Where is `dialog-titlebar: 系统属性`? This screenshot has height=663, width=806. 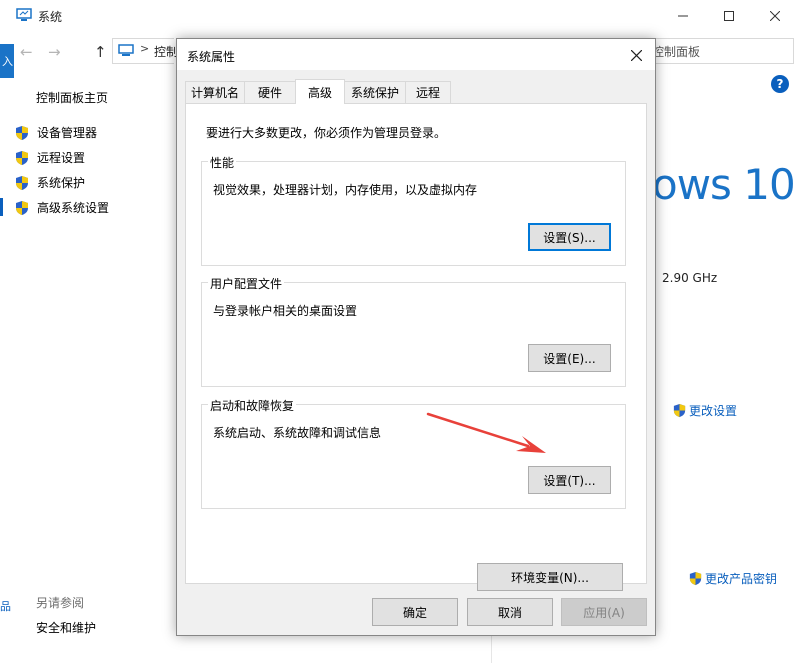
dialog-titlebar: 系统属性 is located at coordinates (416, 54).